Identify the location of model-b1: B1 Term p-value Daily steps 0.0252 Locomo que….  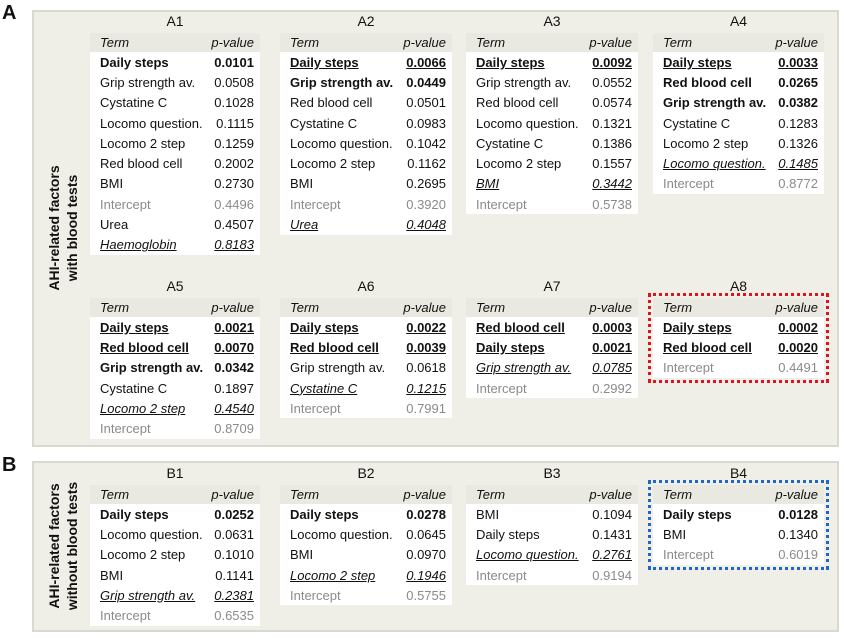
(175, 544).